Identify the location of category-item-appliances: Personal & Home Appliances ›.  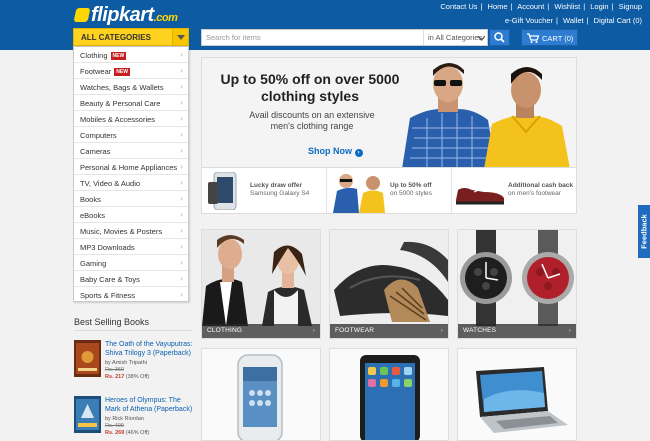
(131, 167).